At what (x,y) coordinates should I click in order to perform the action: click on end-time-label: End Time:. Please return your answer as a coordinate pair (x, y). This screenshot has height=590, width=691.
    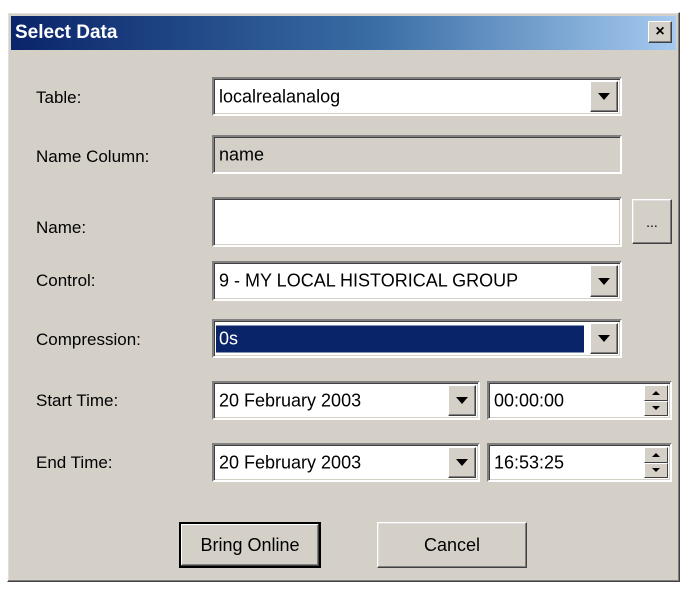
    Looking at the image, I should click on (74, 462).